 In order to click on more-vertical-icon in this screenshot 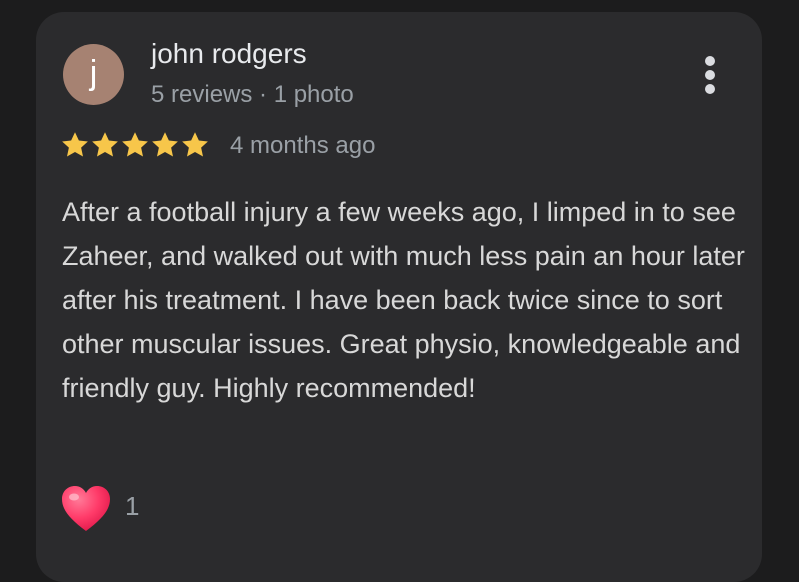, I will do `click(710, 61)`.